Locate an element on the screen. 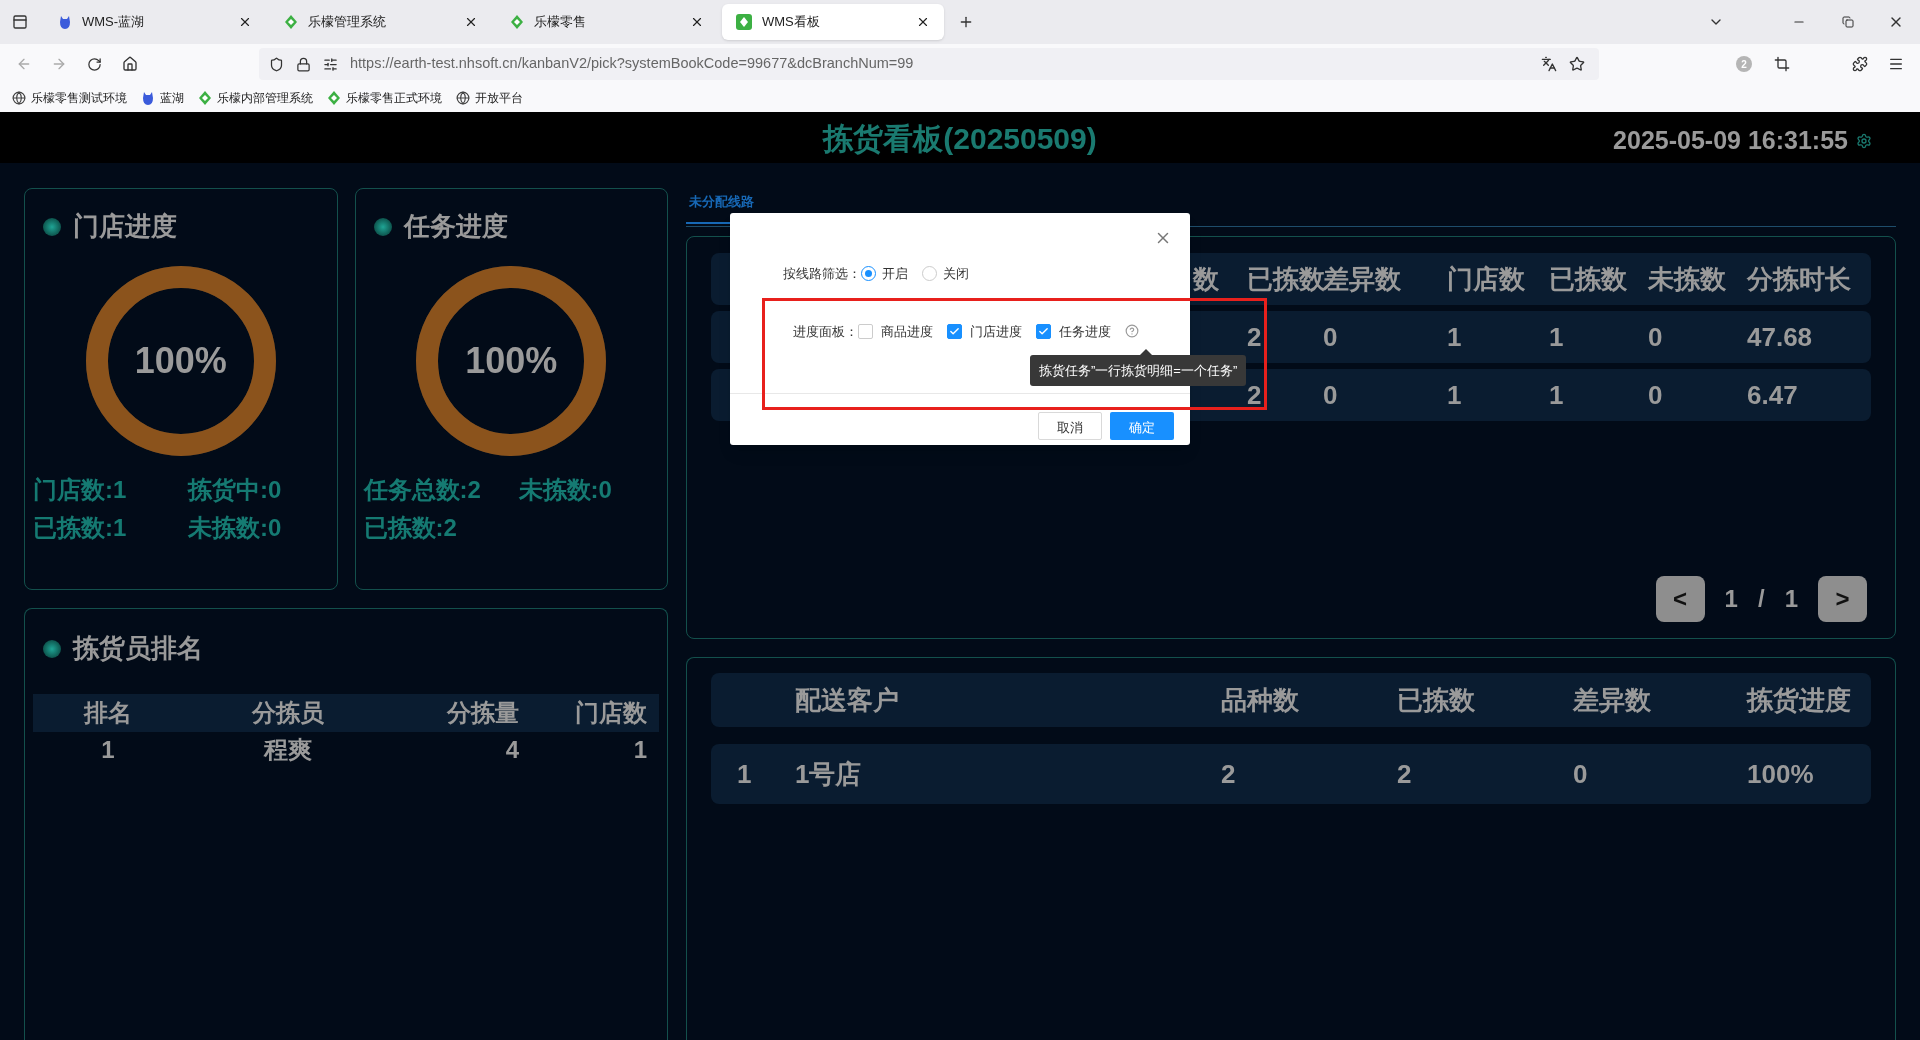  tab-list-icon is located at coordinates (20, 22).